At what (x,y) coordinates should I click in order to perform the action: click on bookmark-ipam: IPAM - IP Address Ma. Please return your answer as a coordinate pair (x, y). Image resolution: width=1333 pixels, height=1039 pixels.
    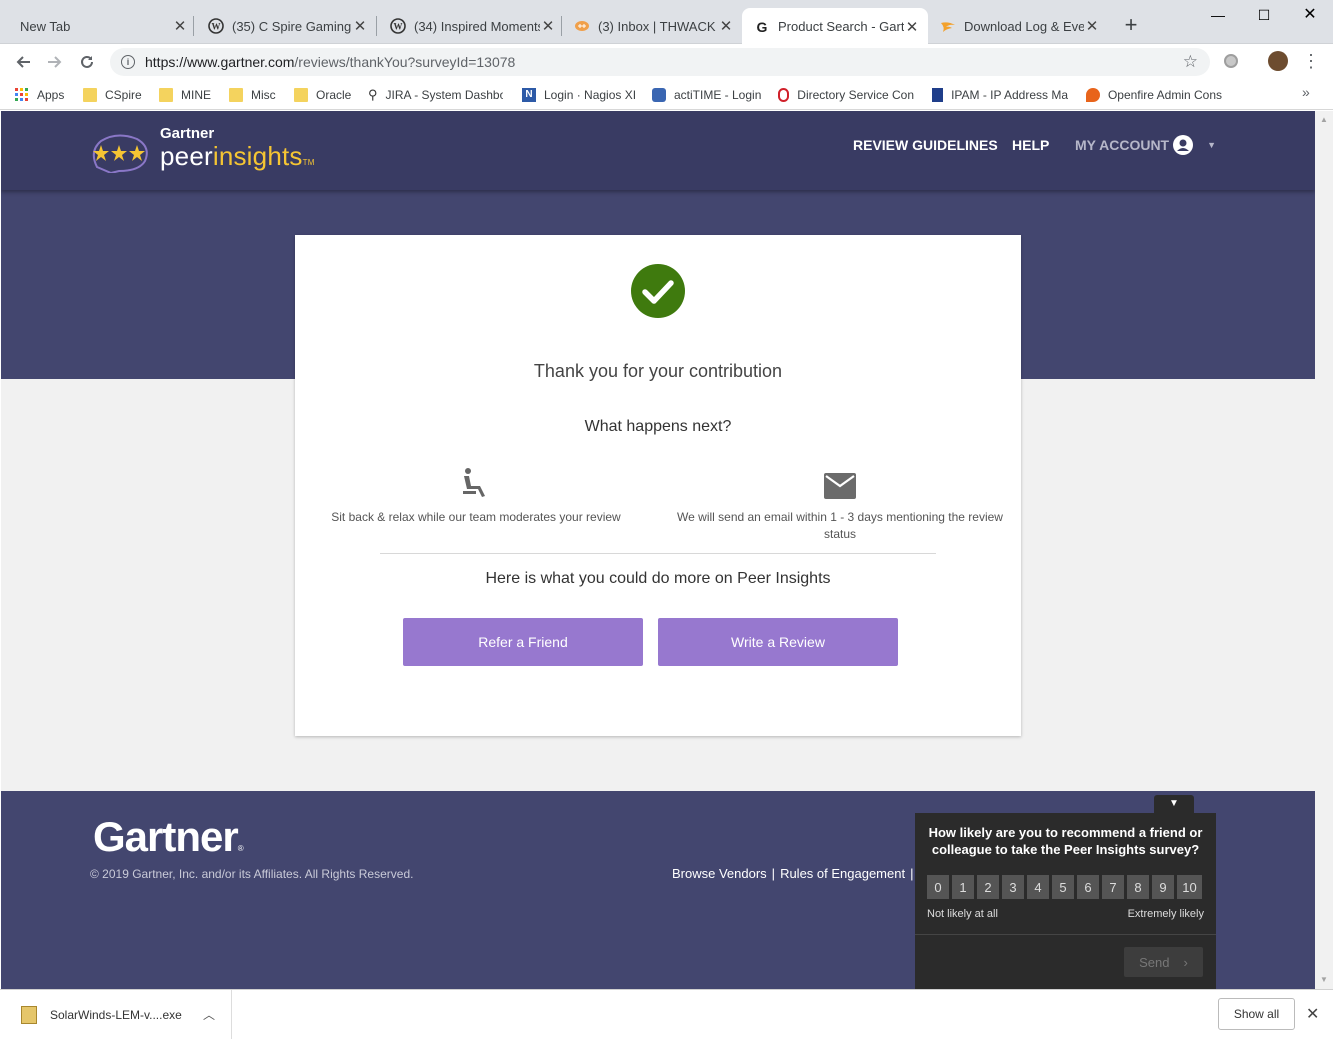
    Looking at the image, I should click on (1000, 95).